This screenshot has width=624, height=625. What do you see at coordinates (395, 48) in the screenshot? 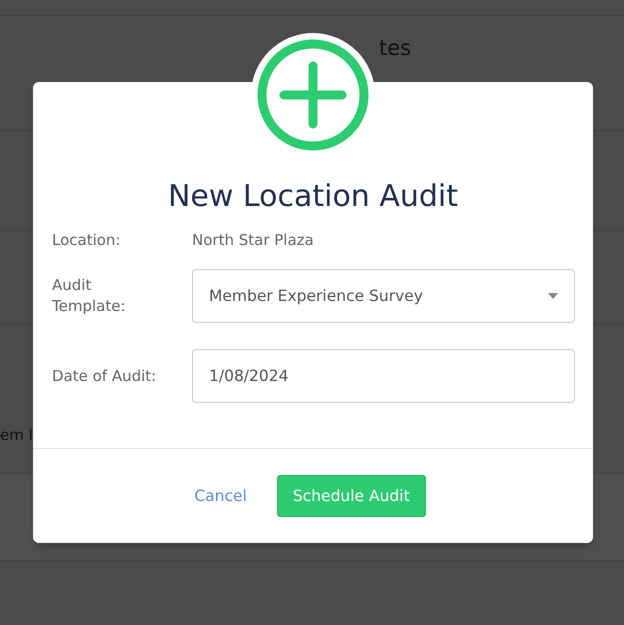
I see `page-heading: tes` at bounding box center [395, 48].